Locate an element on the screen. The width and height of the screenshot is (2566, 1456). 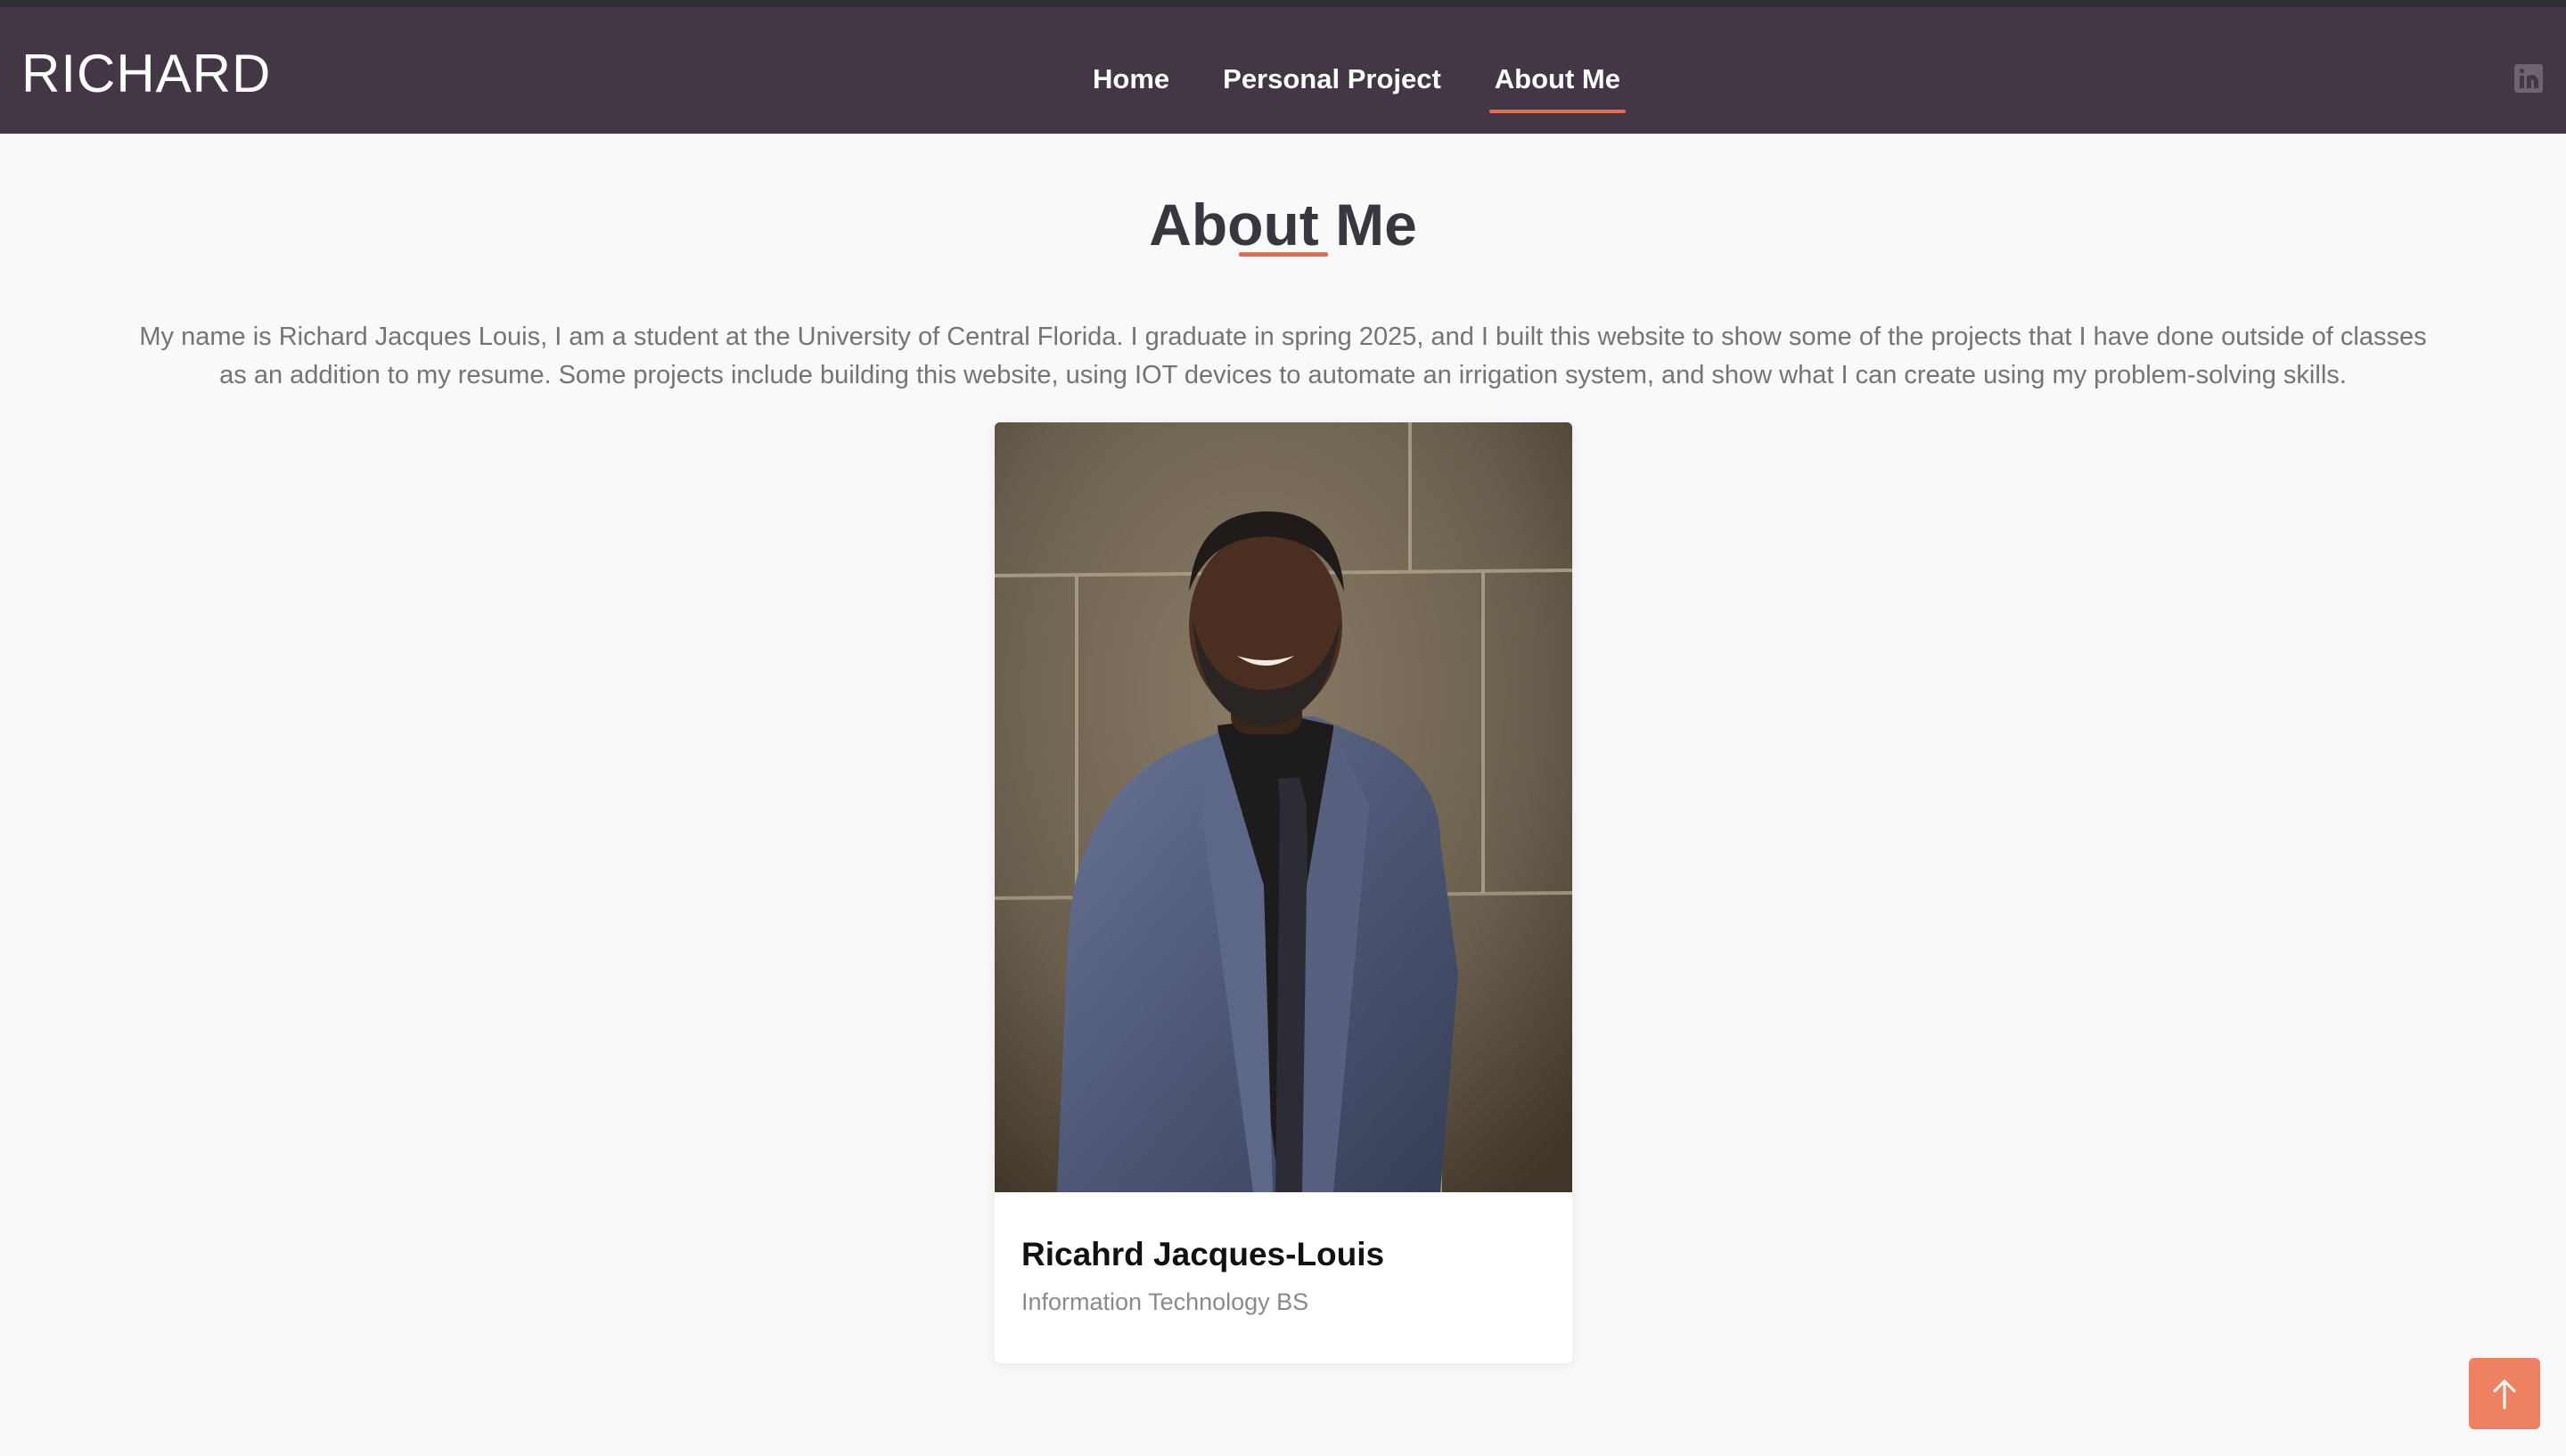
profile-name: Ricahrd Jacques-Louis is located at coordinates (1203, 1254).